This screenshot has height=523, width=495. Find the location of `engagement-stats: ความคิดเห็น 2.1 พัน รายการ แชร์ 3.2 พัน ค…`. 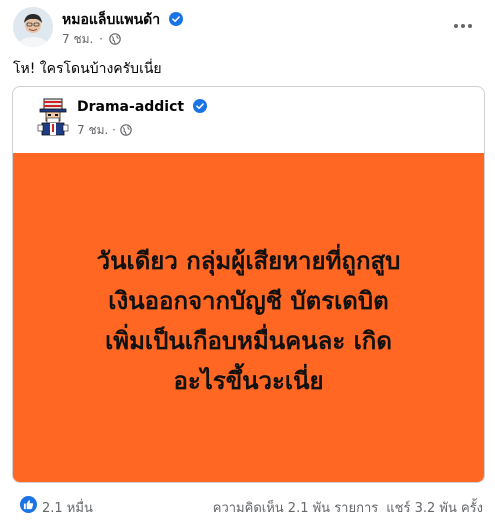

engagement-stats: ความคิดเห็น 2.1 พัน รายการ แชร์ 3.2 พัน ค… is located at coordinates (348, 507).